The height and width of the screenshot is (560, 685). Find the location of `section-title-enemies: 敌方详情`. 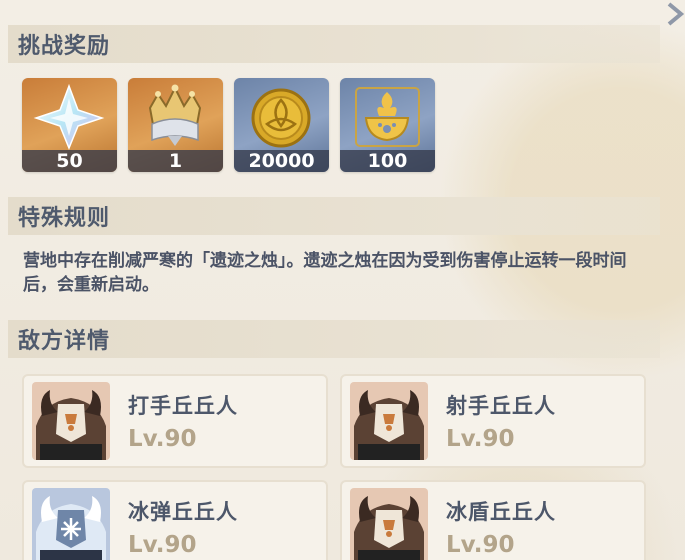

section-title-enemies: 敌方详情 is located at coordinates (334, 339).